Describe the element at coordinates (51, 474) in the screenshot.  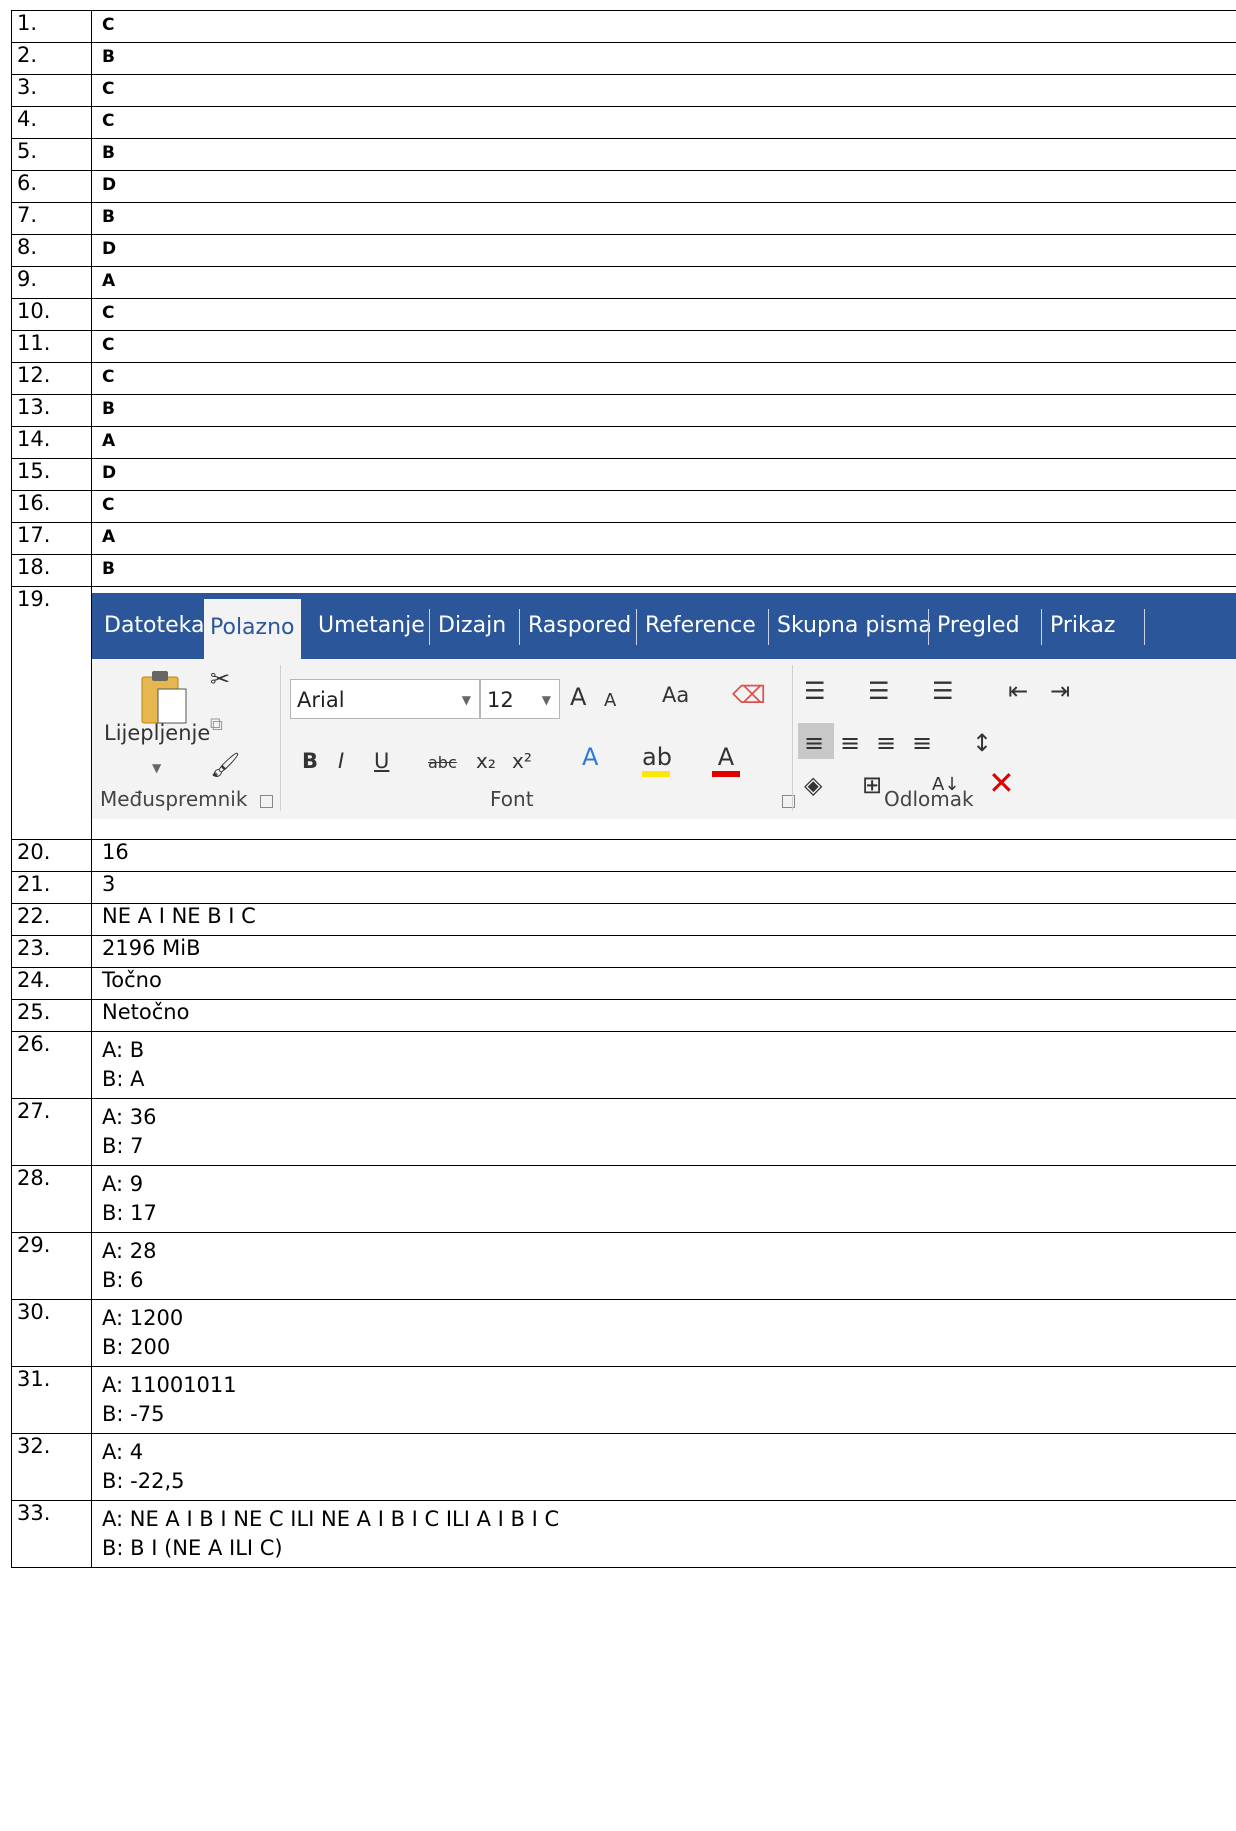
I see `question-number: 15.` at that location.